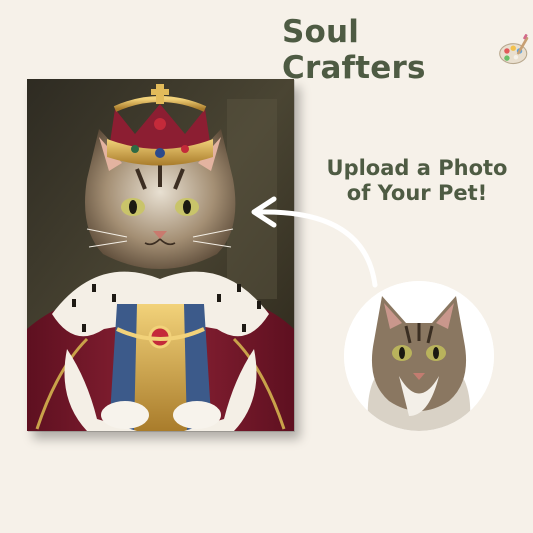 The height and width of the screenshot is (533, 533). I want to click on brand-name: Soul Crafters, so click(354, 50).